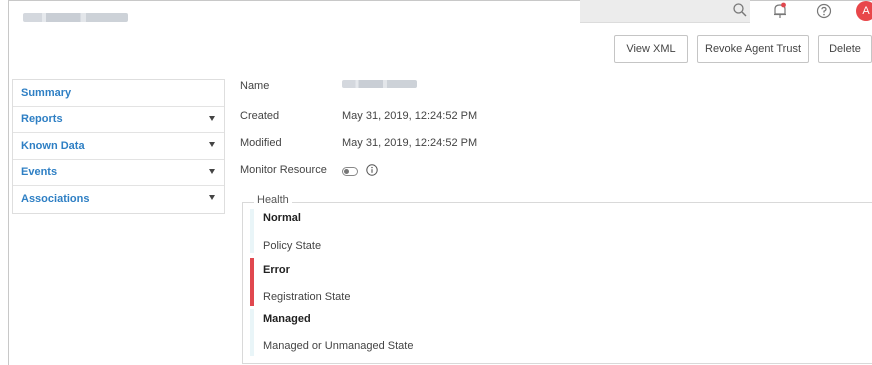 The height and width of the screenshot is (365, 872). What do you see at coordinates (845, 49) in the screenshot?
I see `delete-button: Delete` at bounding box center [845, 49].